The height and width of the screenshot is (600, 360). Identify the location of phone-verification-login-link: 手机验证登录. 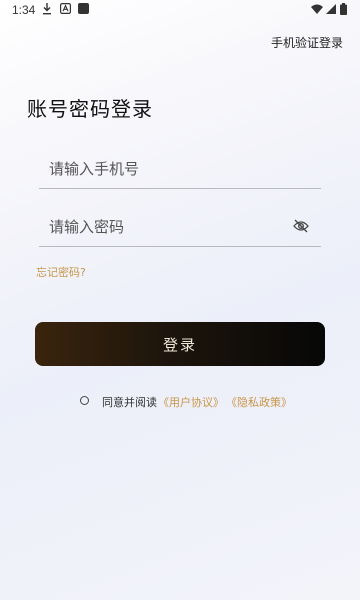
(307, 42).